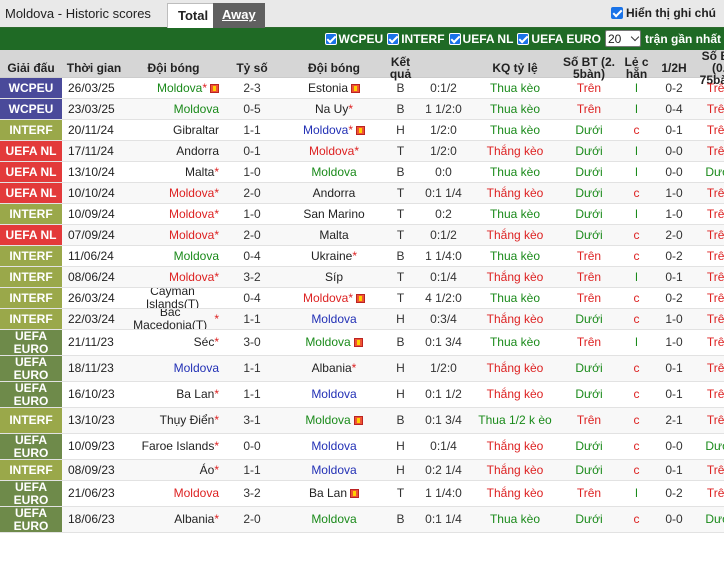  I want to click on home-team: Faroe Islands *, so click(173, 446).